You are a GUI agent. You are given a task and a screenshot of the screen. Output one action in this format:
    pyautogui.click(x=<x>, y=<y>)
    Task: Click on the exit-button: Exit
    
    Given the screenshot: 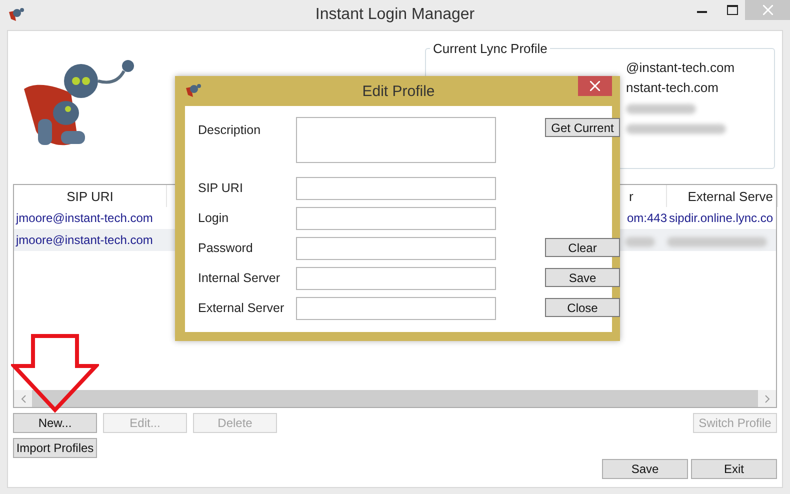 What is the action you would take?
    pyautogui.click(x=734, y=469)
    